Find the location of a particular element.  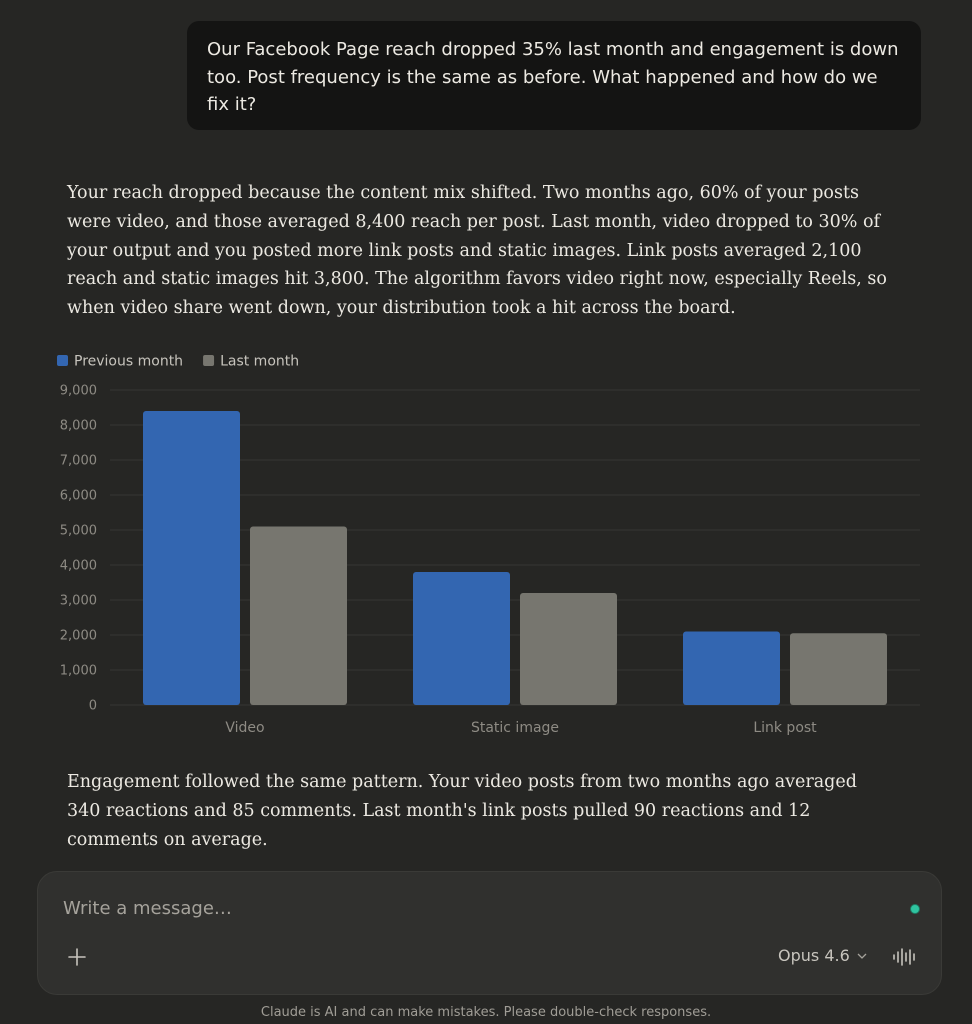

voice-mode-button is located at coordinates (905, 957).